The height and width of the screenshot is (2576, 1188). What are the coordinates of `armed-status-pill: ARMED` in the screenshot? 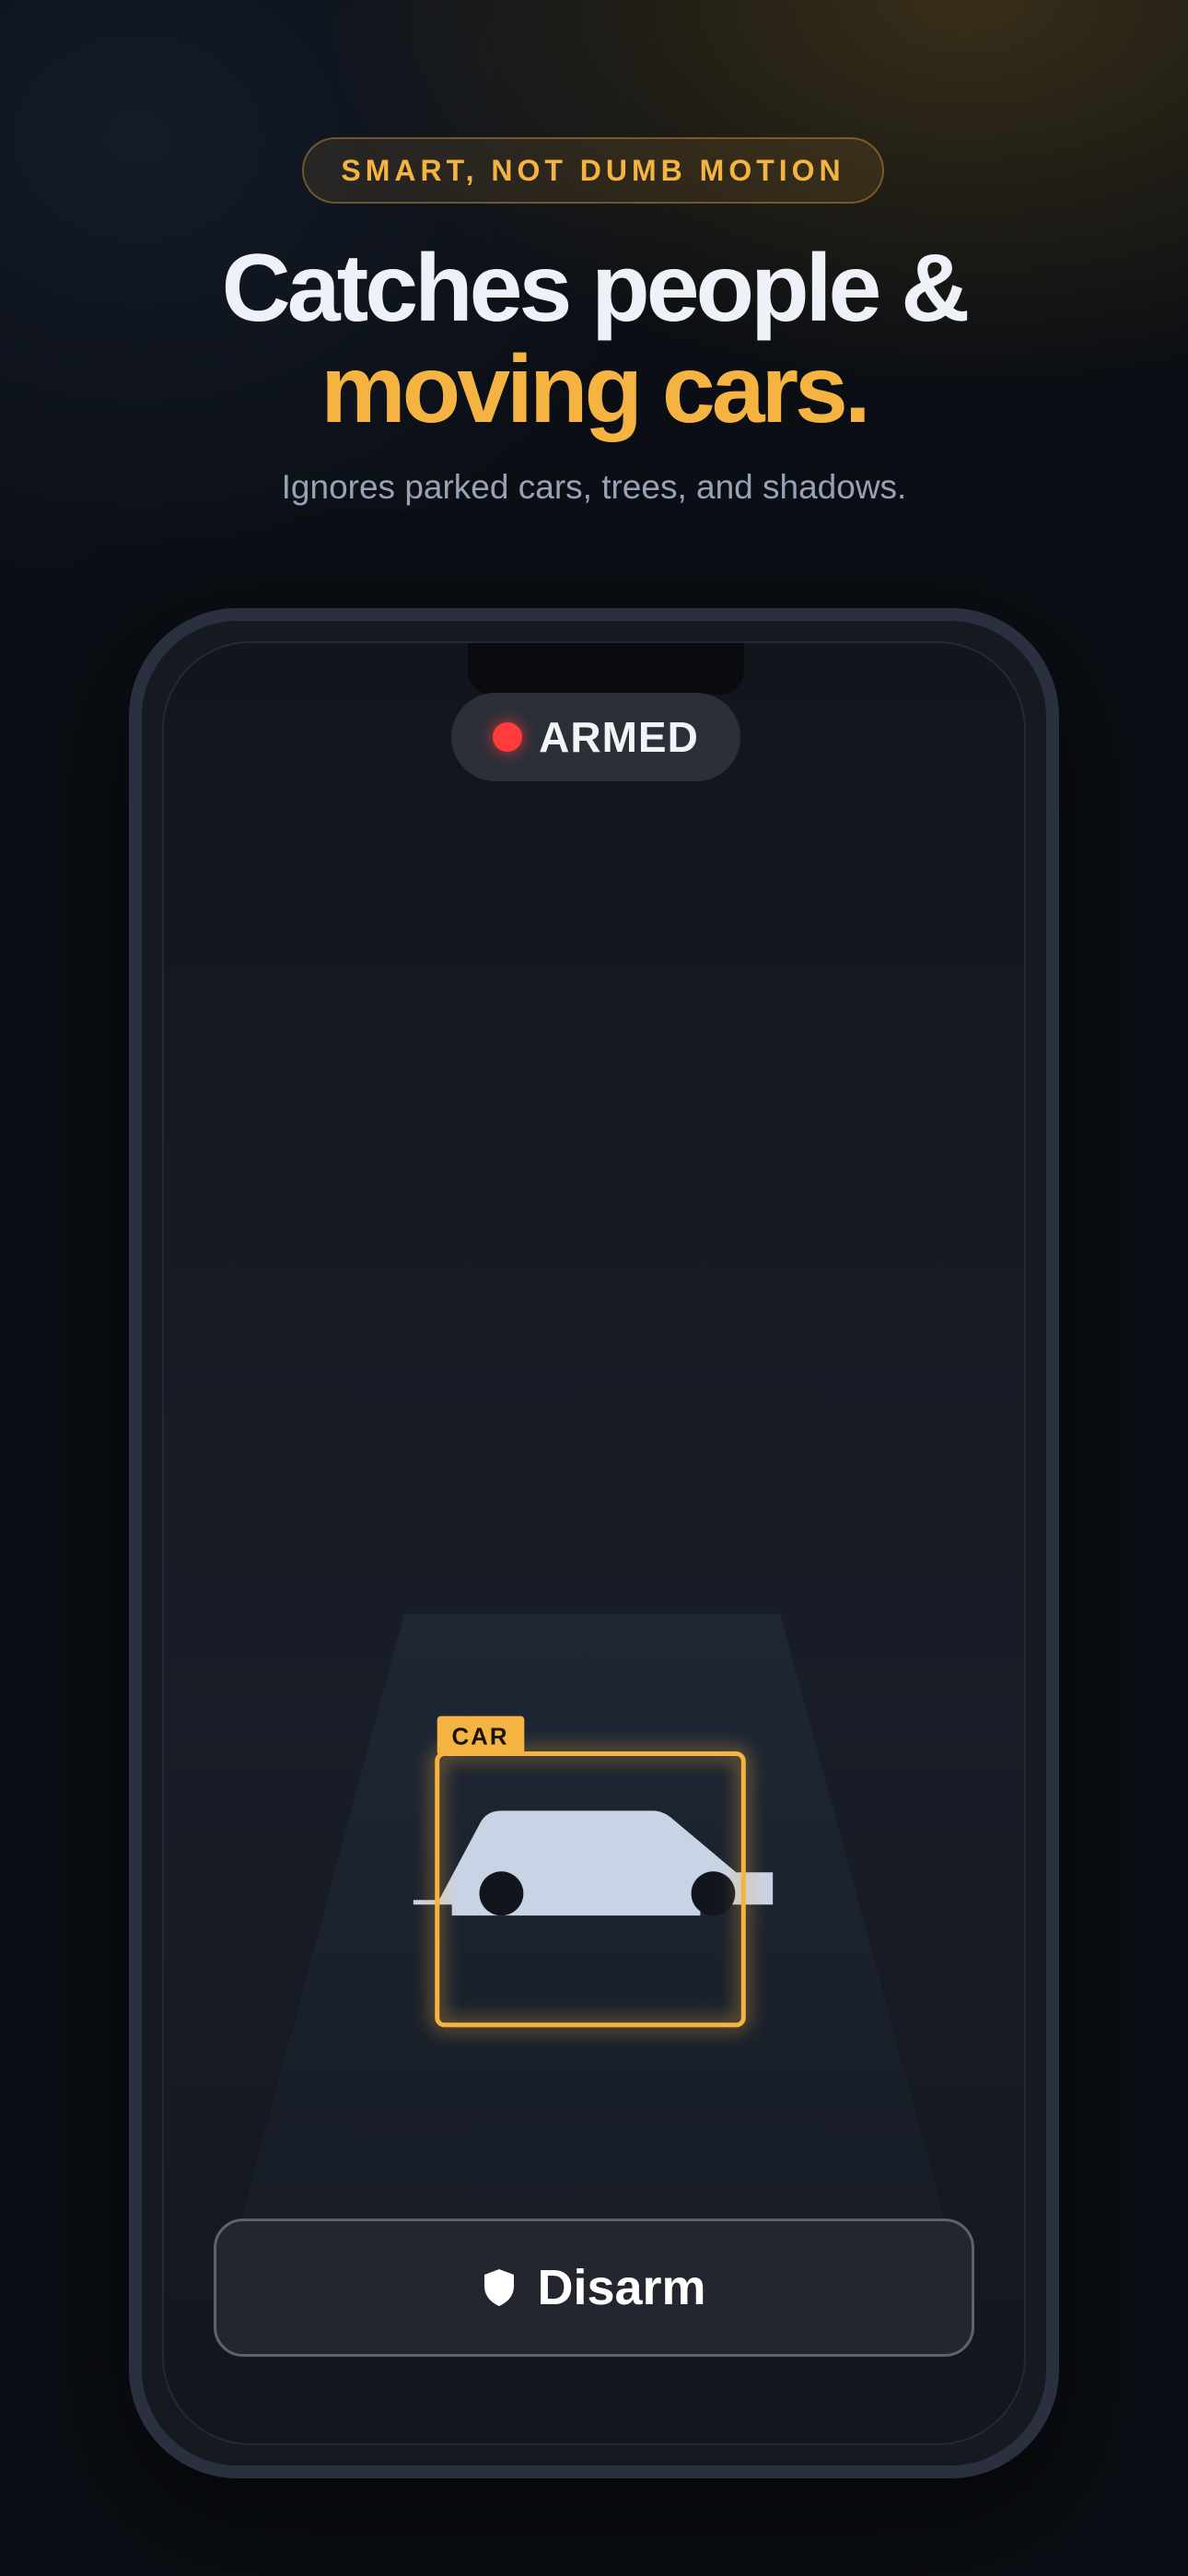 It's located at (595, 737).